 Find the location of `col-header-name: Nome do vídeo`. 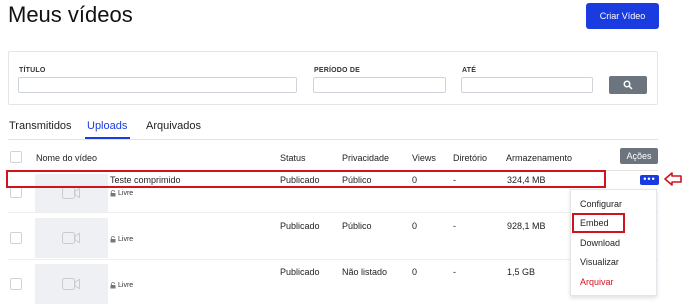

col-header-name: Nome do vídeo is located at coordinates (67, 158).